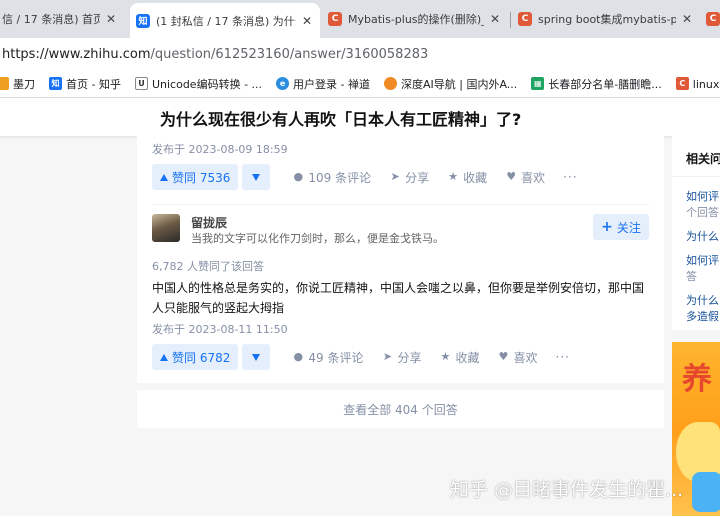 Image resolution: width=720 pixels, height=516 pixels. Describe the element at coordinates (538, 83) in the screenshot. I see `sheet-icon: ▦` at that location.